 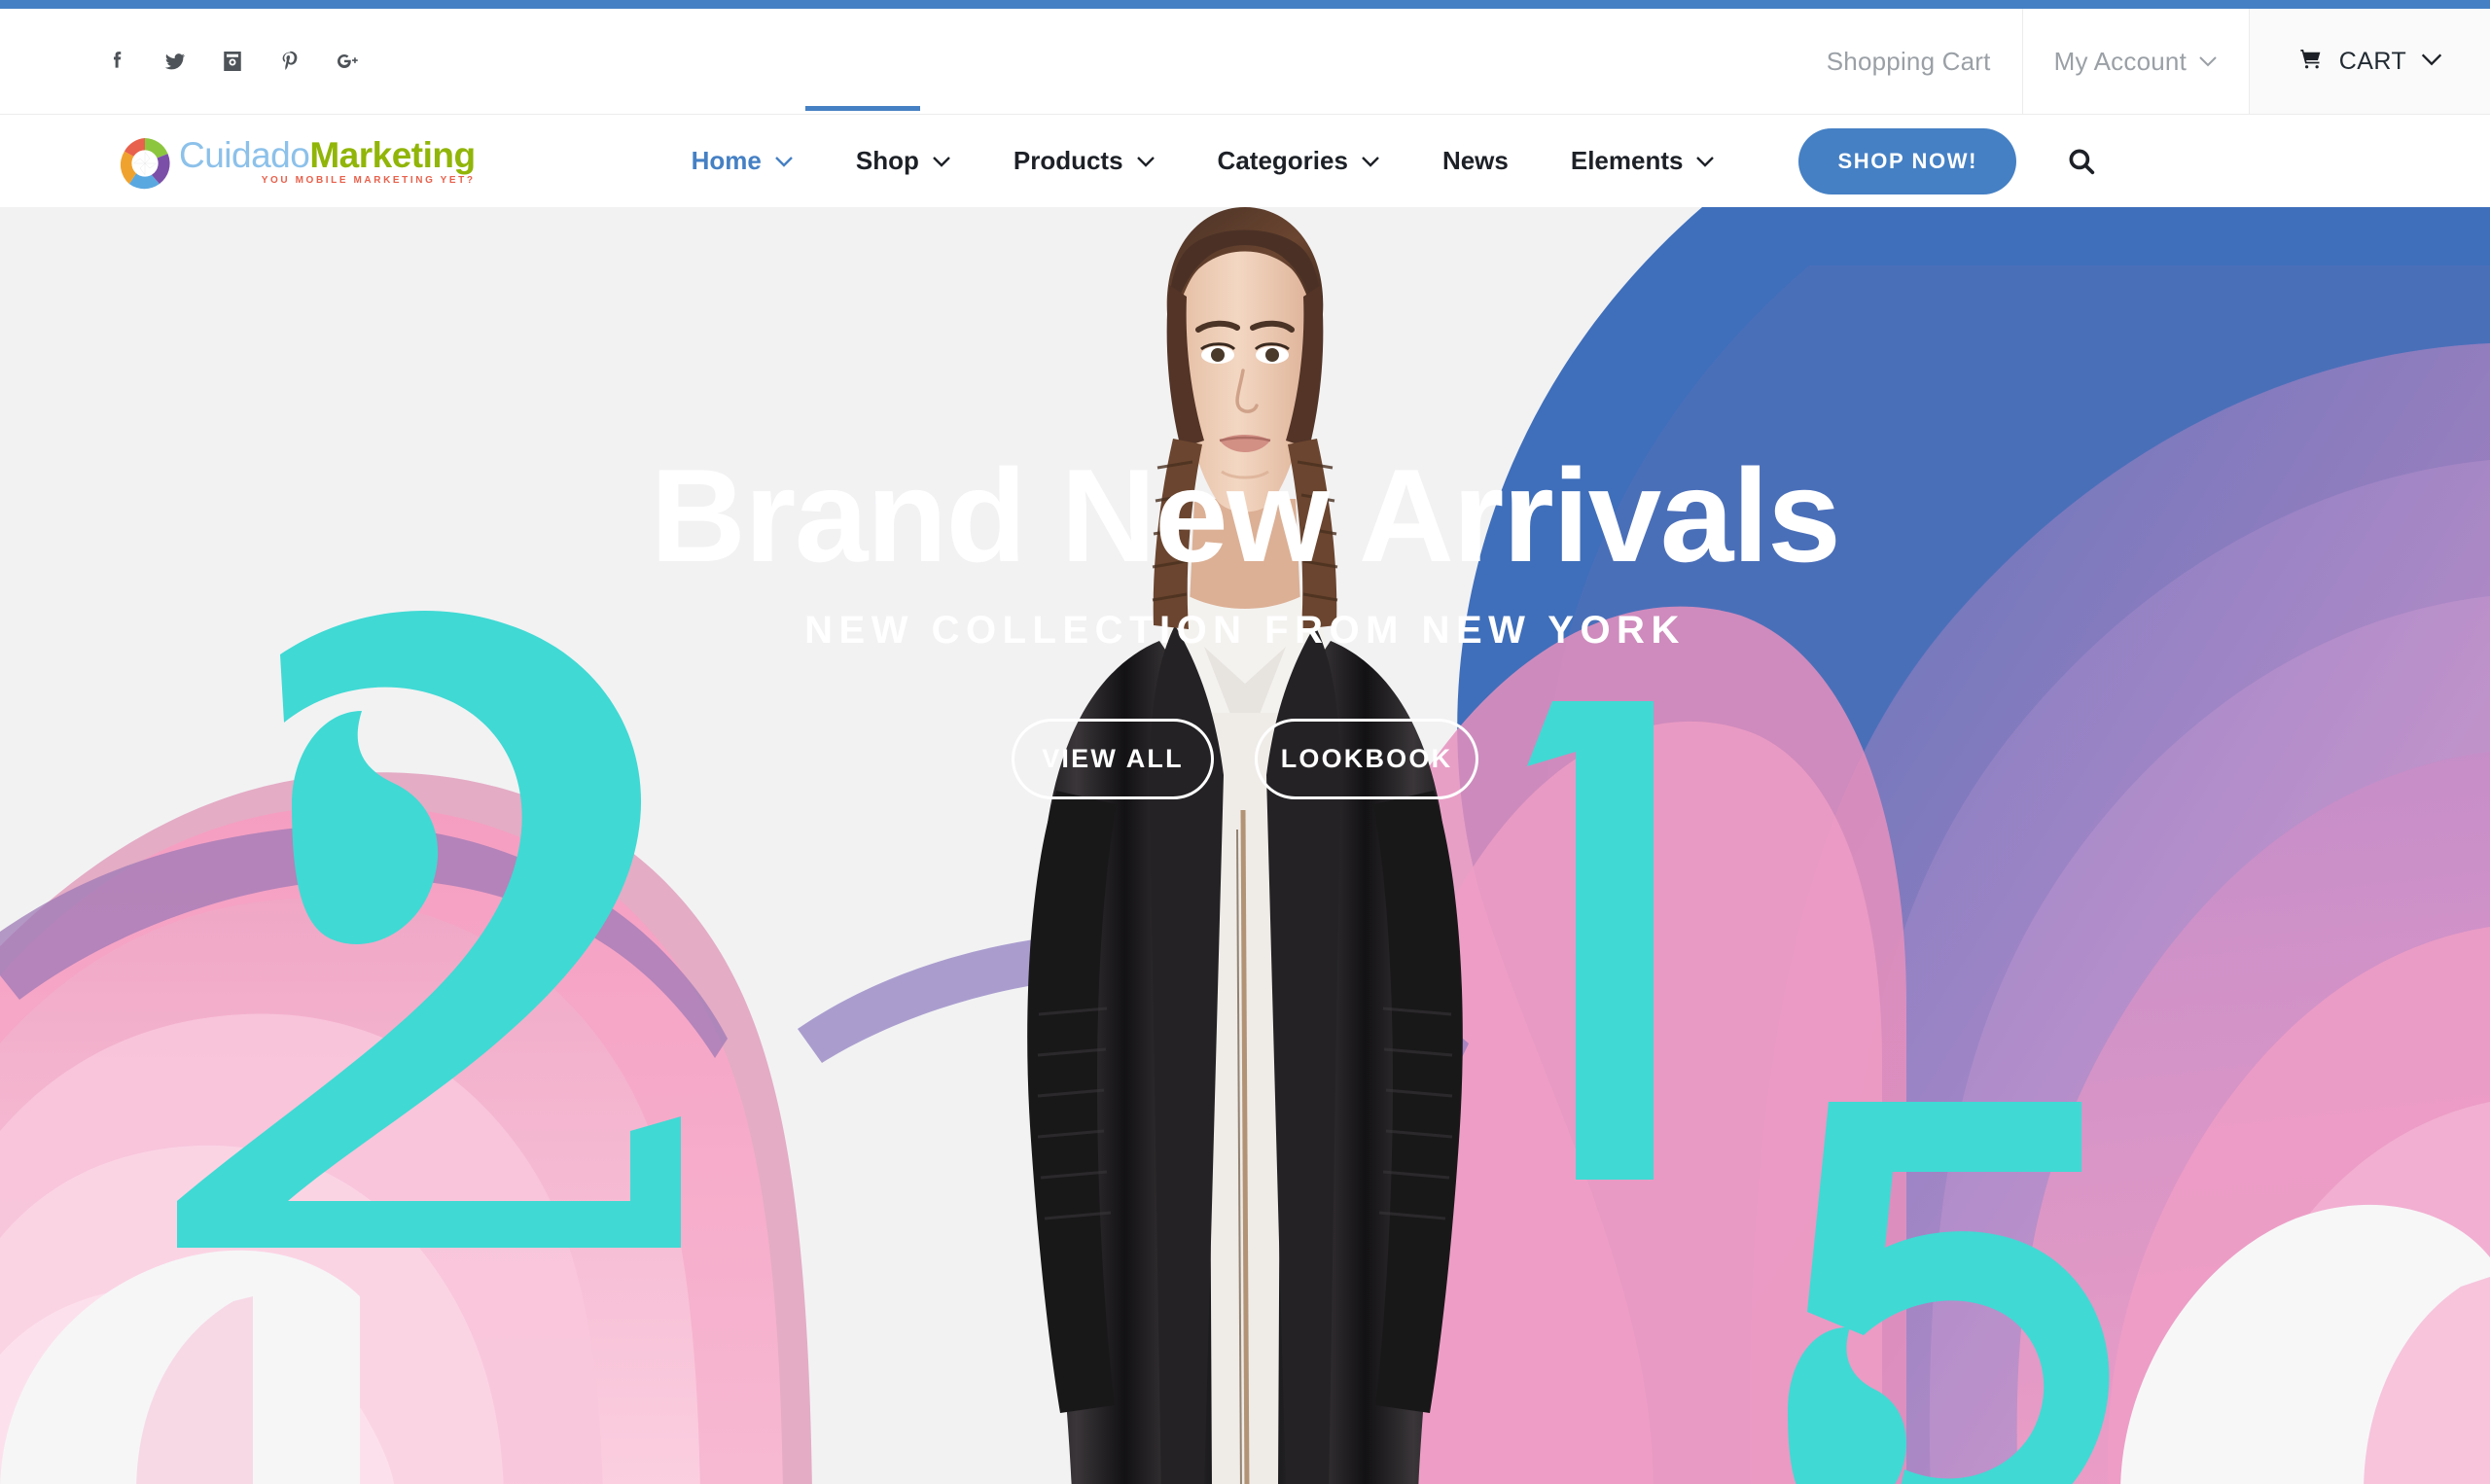 What do you see at coordinates (1113, 759) in the screenshot?
I see `view-all-button: VIEW ALL` at bounding box center [1113, 759].